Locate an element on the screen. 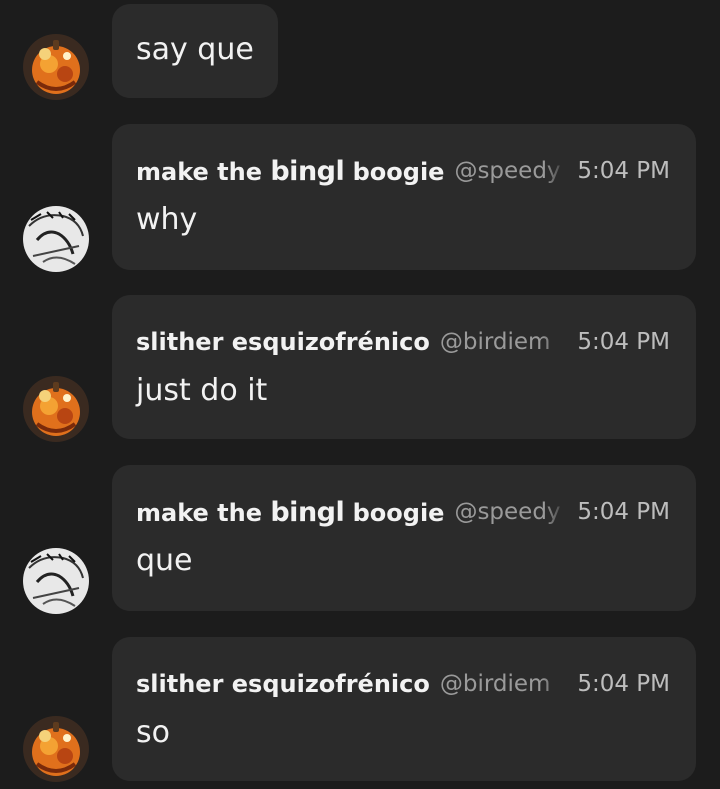 Image resolution: width=720 pixels, height=789 pixels. message-text: que is located at coordinates (164, 560).